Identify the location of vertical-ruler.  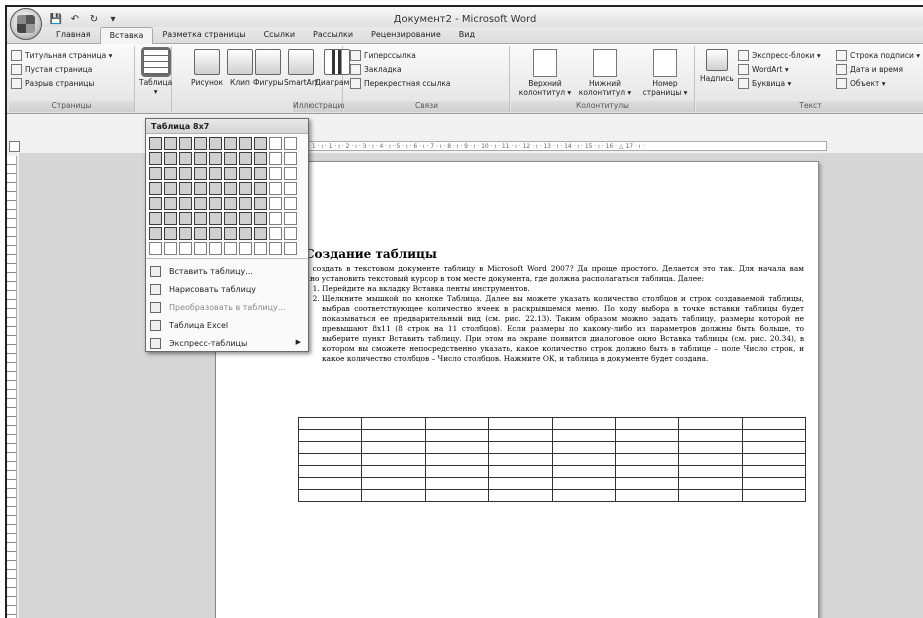
(12, 387).